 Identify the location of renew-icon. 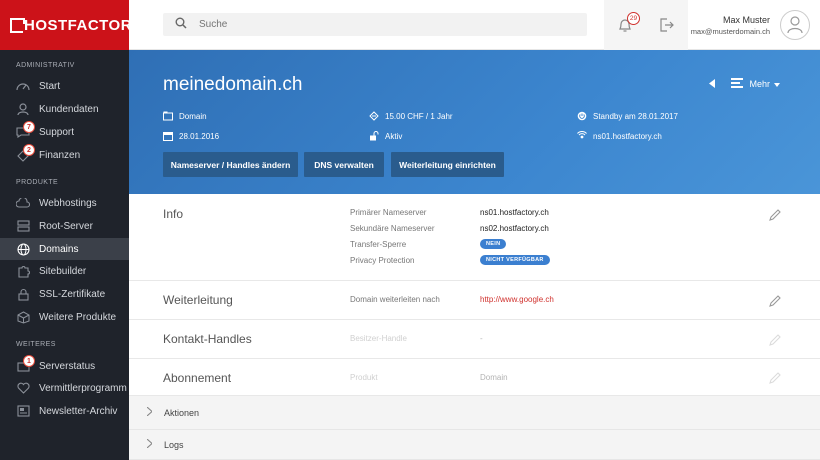
(374, 116).